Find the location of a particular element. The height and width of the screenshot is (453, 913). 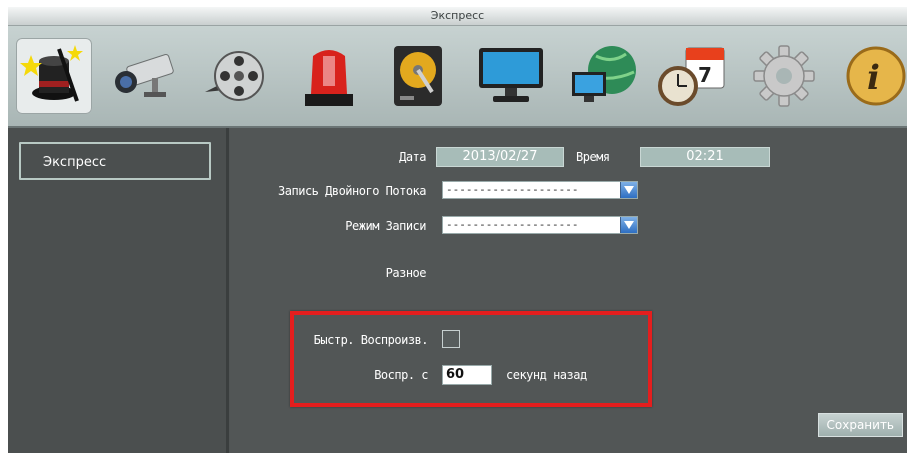

save-button: Сохранить is located at coordinates (860, 425).